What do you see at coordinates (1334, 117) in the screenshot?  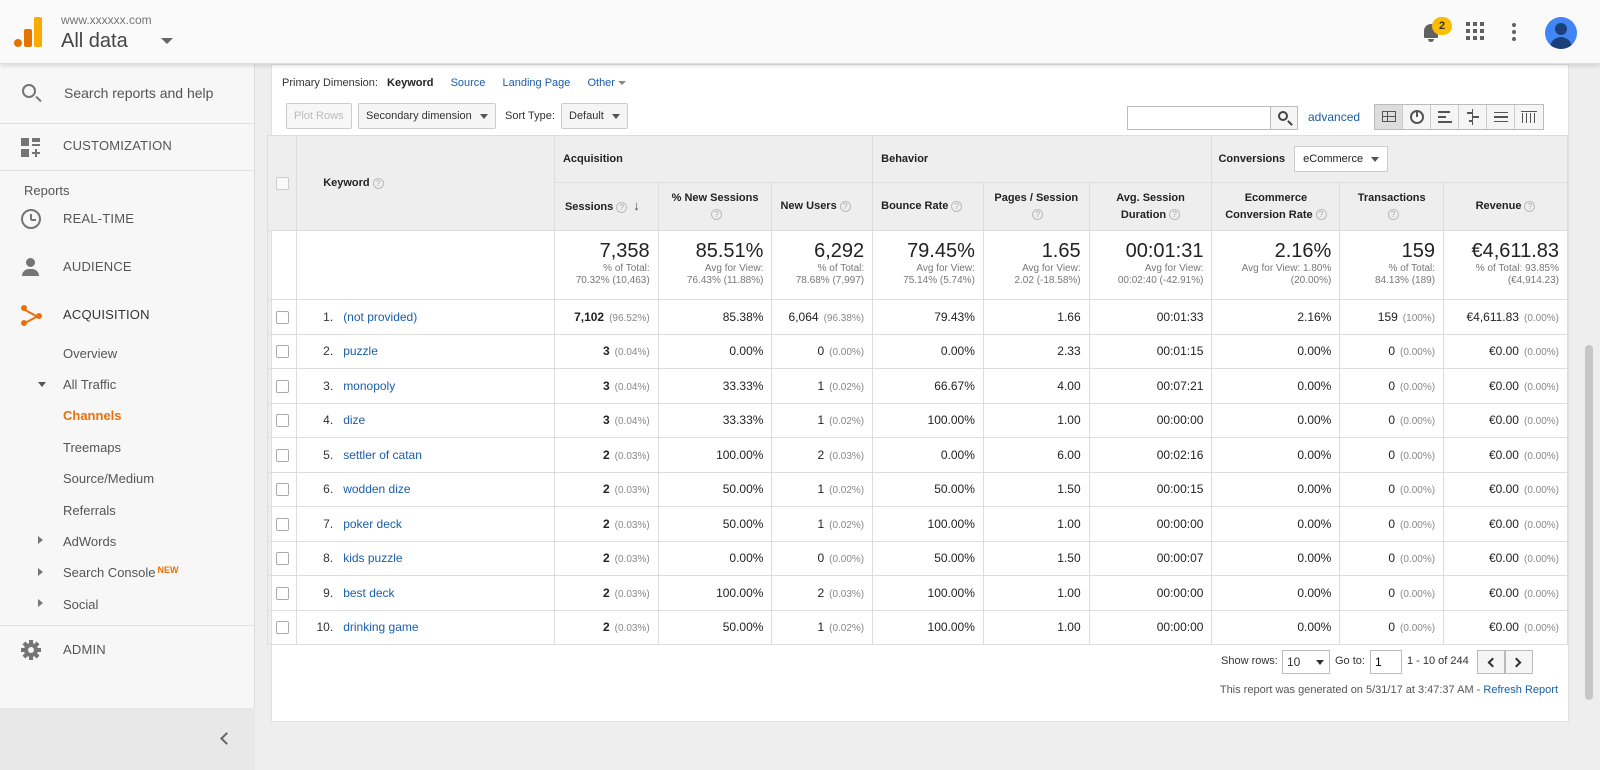 I see `advanced-filter-link: advanced` at bounding box center [1334, 117].